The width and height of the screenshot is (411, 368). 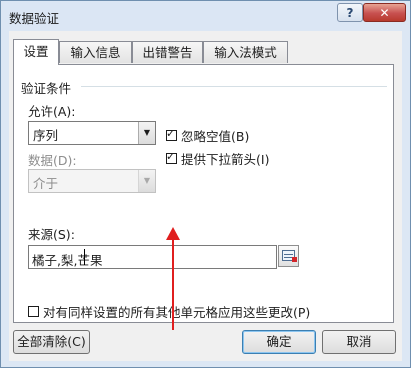 I want to click on ok-button: 确定, so click(x=279, y=342).